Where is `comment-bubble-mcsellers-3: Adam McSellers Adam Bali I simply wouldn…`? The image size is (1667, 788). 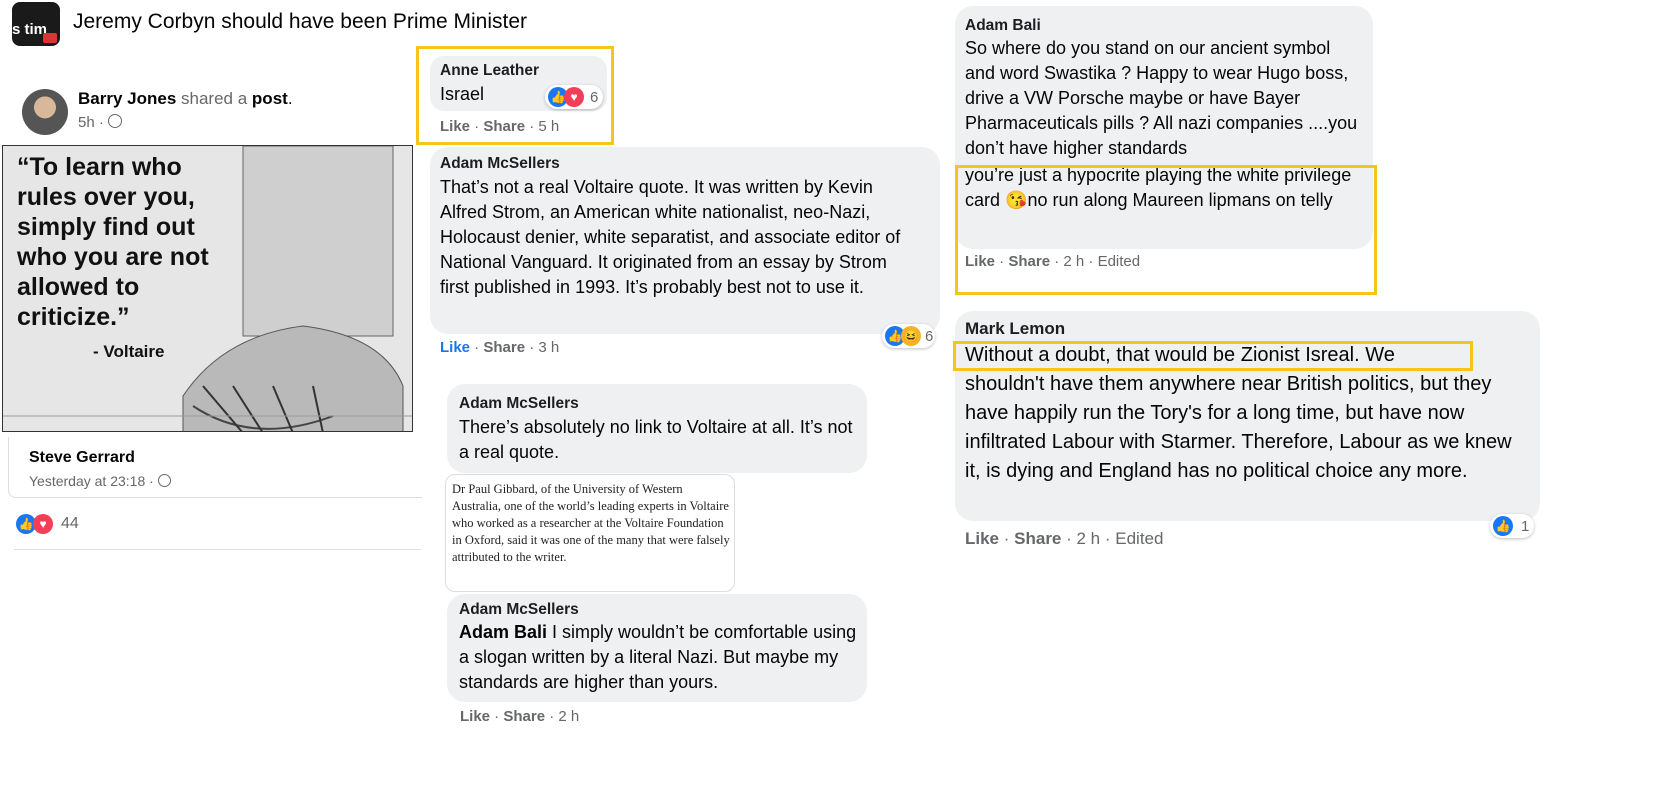 comment-bubble-mcsellers-3: Adam McSellers Adam Bali I simply wouldn… is located at coordinates (657, 648).